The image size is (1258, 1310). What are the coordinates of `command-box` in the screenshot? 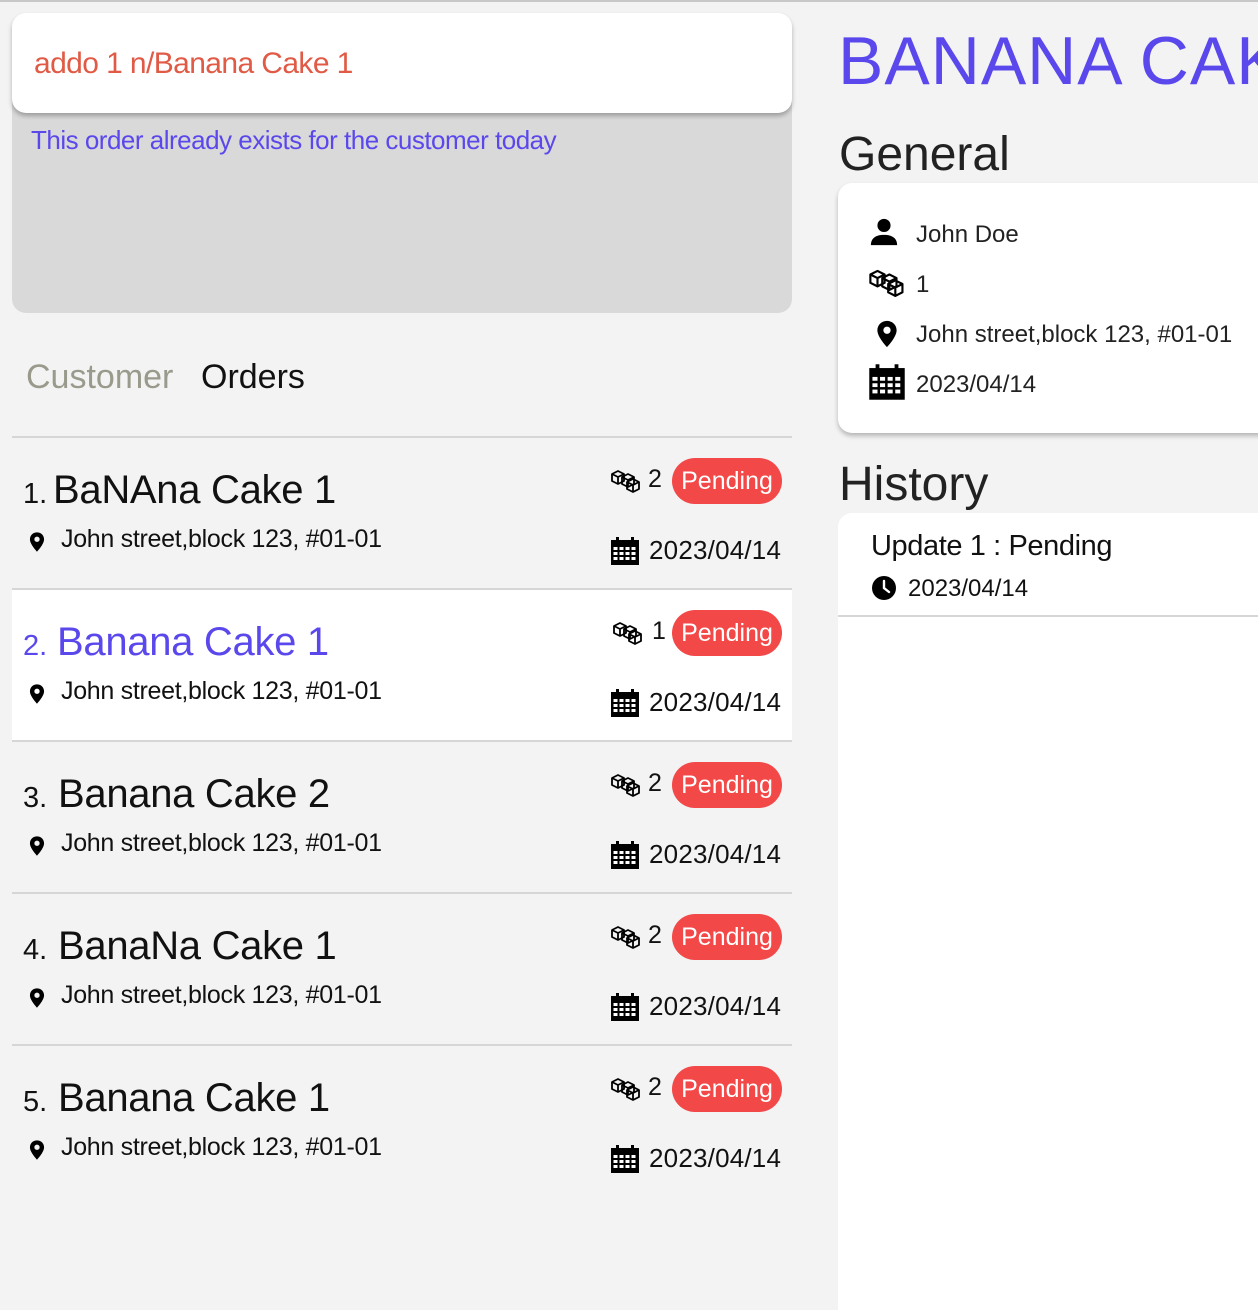 It's located at (402, 63).